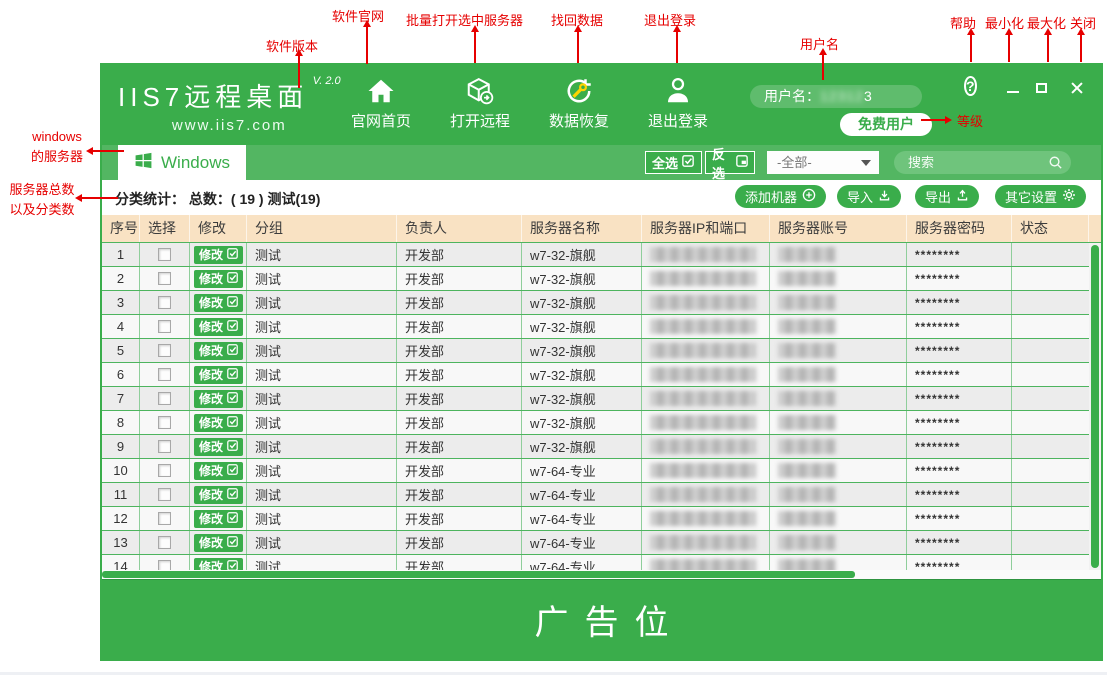 The width and height of the screenshot is (1107, 675). Describe the element at coordinates (1013, 92) in the screenshot. I see `minimize-button` at that location.